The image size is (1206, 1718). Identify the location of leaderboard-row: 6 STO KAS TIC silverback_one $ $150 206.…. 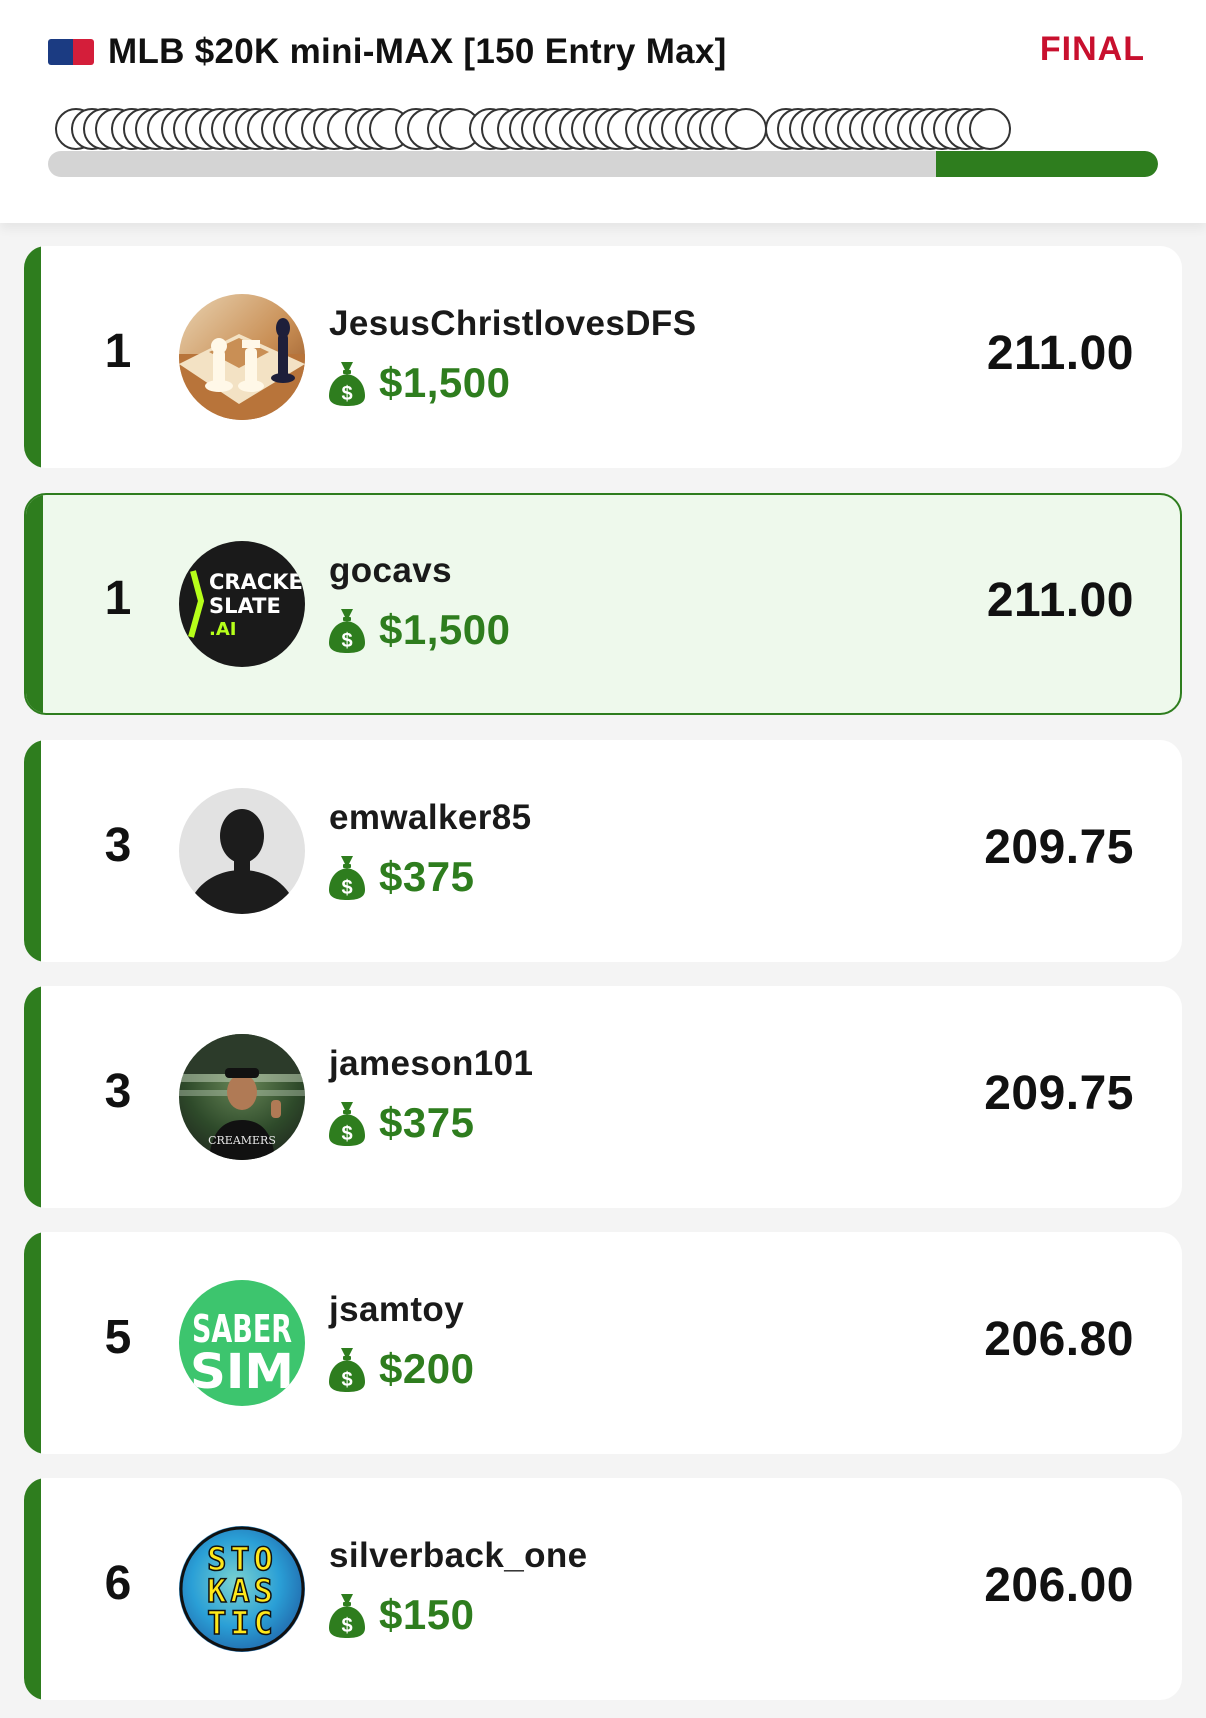
(603, 1589).